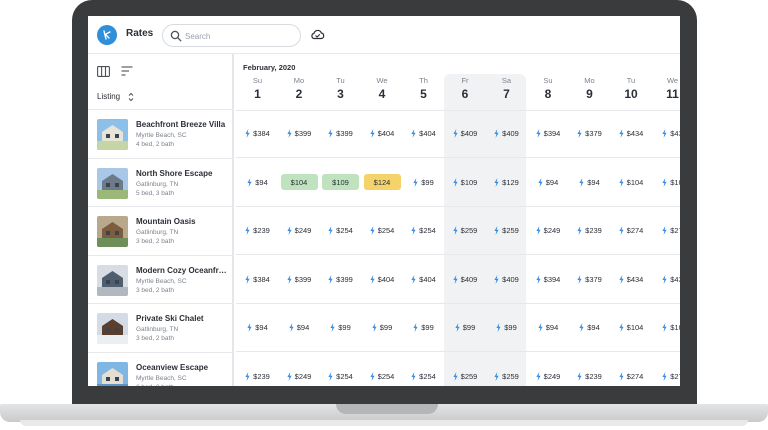  Describe the element at coordinates (317, 34) in the screenshot. I see `cloud-sync-icon` at that location.